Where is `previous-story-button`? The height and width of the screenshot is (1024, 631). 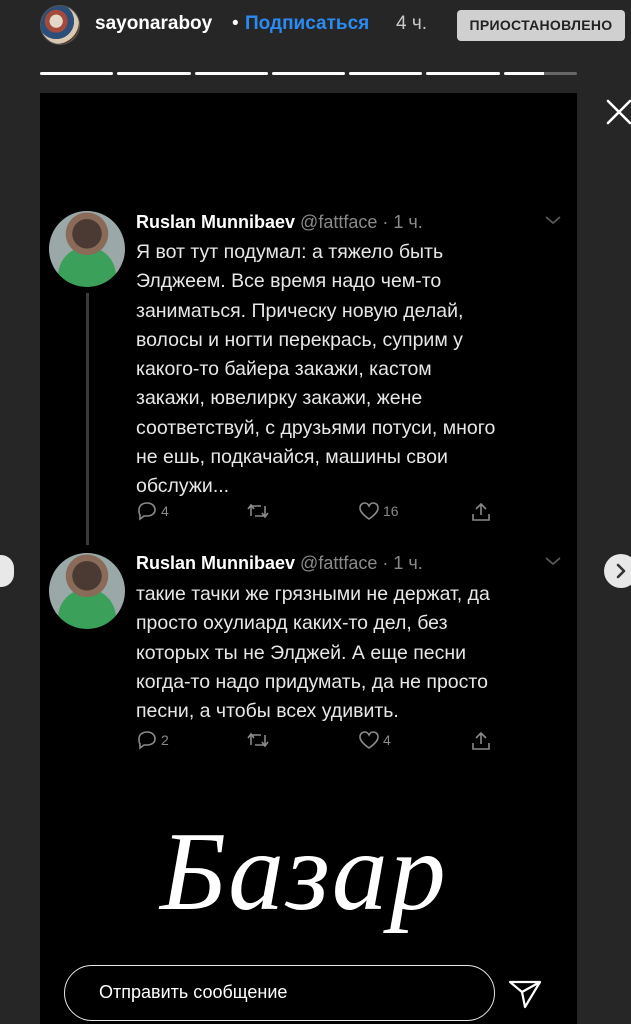 previous-story-button is located at coordinates (7, 571).